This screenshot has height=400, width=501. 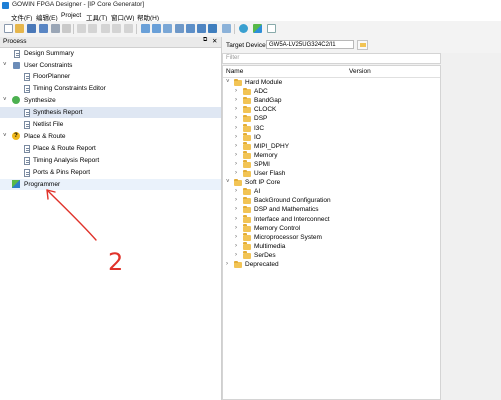 I want to click on undo-icon, so click(x=81, y=28).